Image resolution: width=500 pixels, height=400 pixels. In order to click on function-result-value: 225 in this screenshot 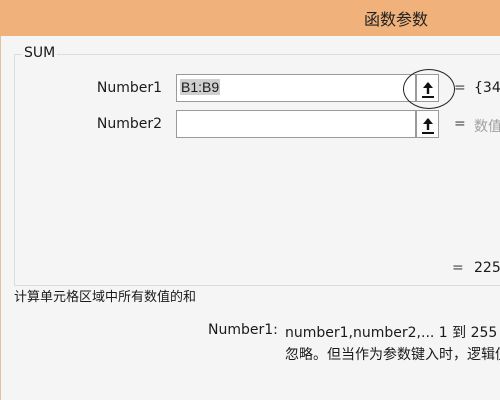, I will do `click(487, 268)`.